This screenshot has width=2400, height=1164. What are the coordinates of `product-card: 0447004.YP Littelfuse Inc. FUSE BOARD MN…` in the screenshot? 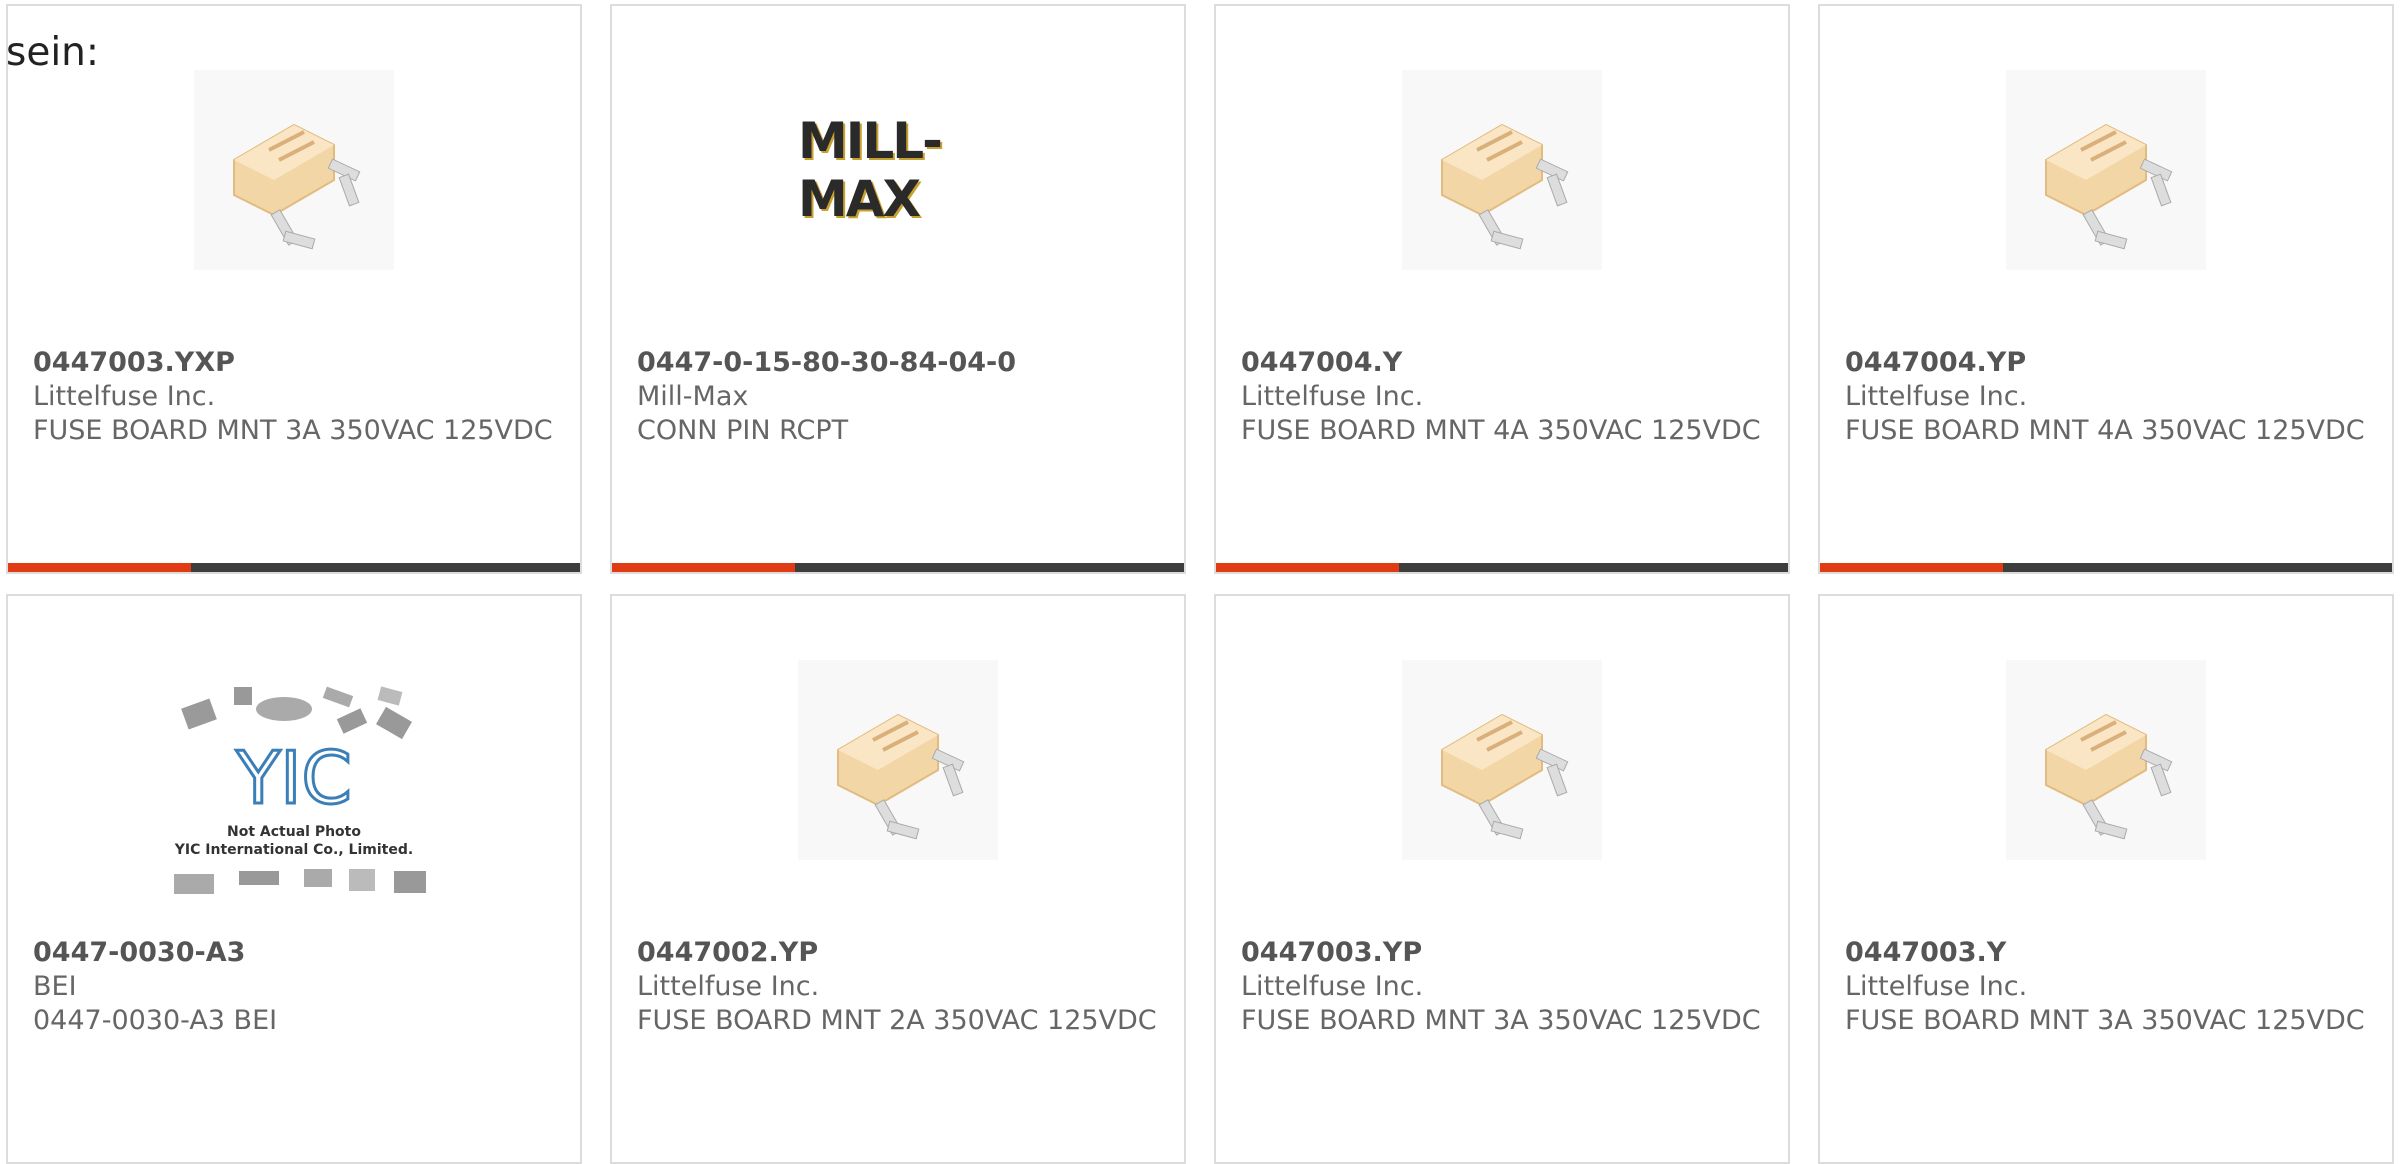 It's located at (2106, 289).